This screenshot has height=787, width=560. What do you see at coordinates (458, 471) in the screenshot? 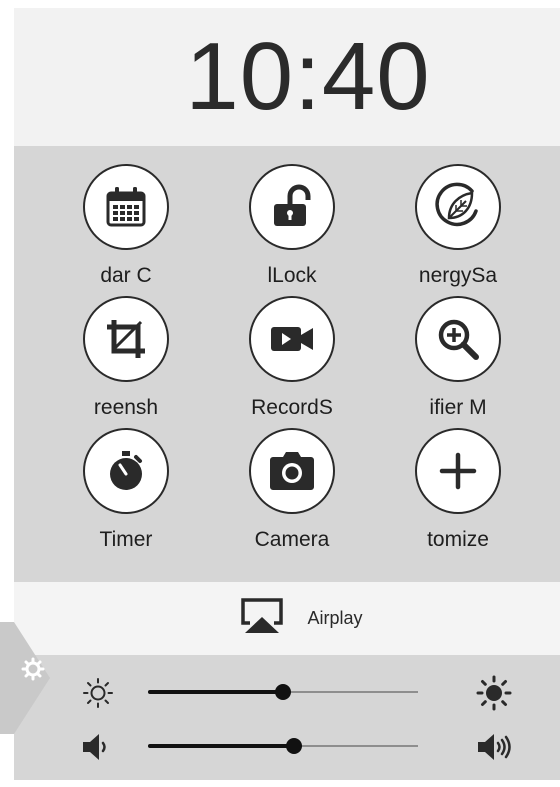
I see `plus-icon` at bounding box center [458, 471].